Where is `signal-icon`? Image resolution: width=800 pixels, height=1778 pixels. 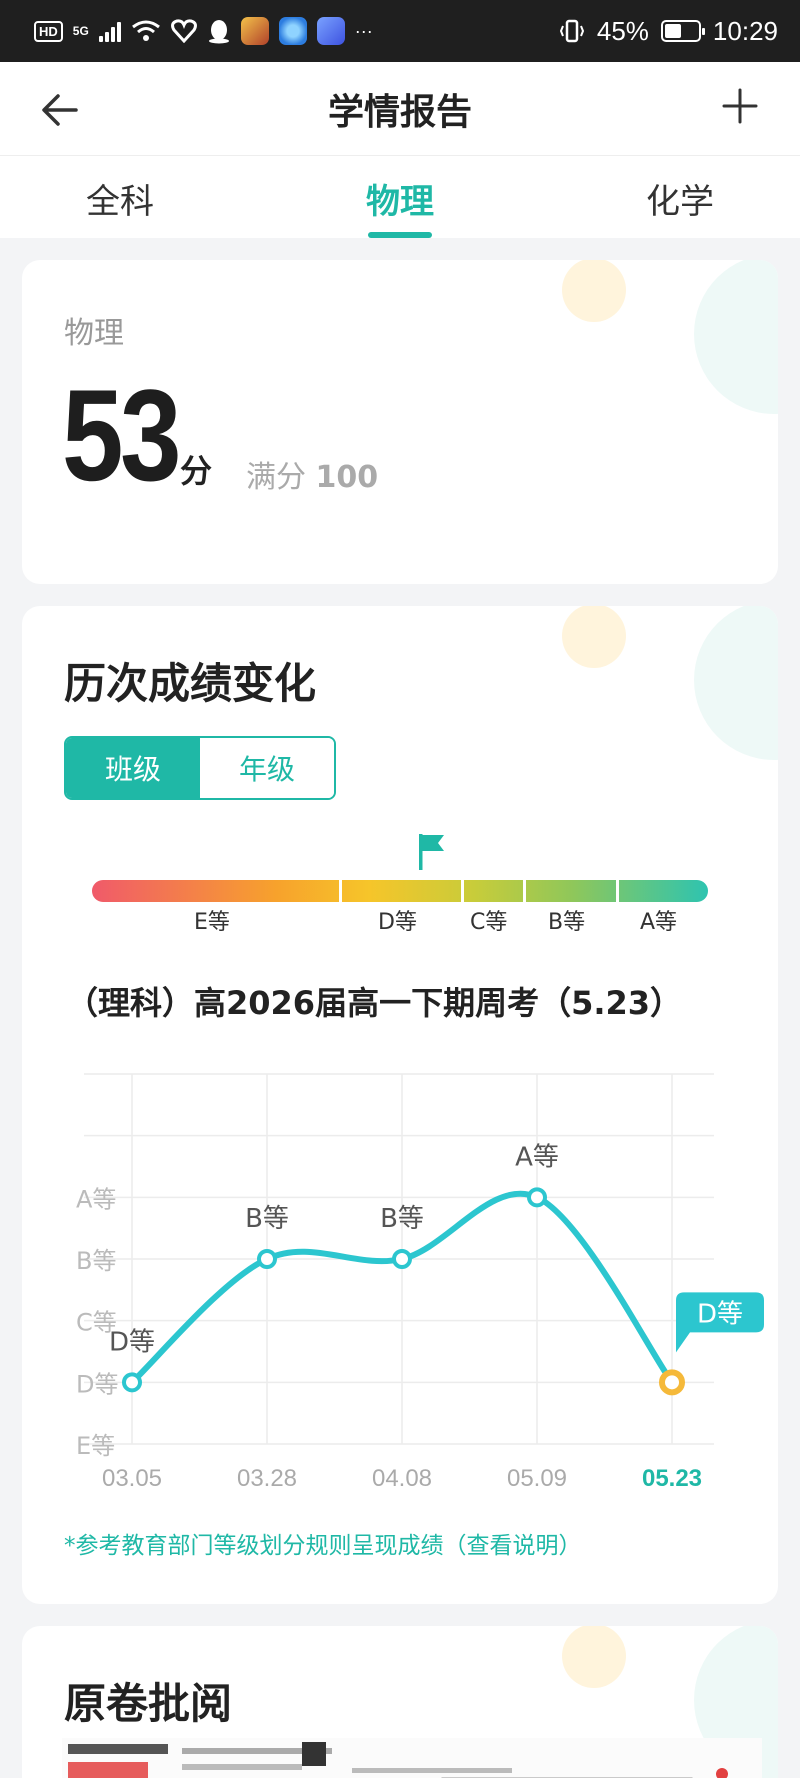
signal-icon is located at coordinates (109, 31).